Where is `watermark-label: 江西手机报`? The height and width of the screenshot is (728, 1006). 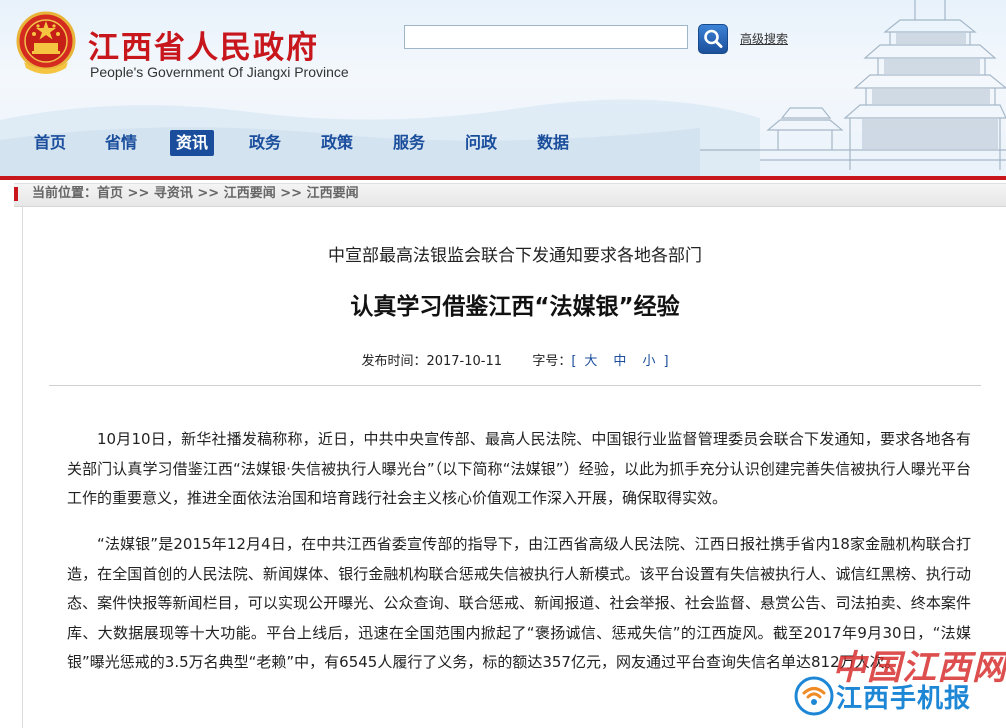 watermark-label: 江西手机报 is located at coordinates (904, 699).